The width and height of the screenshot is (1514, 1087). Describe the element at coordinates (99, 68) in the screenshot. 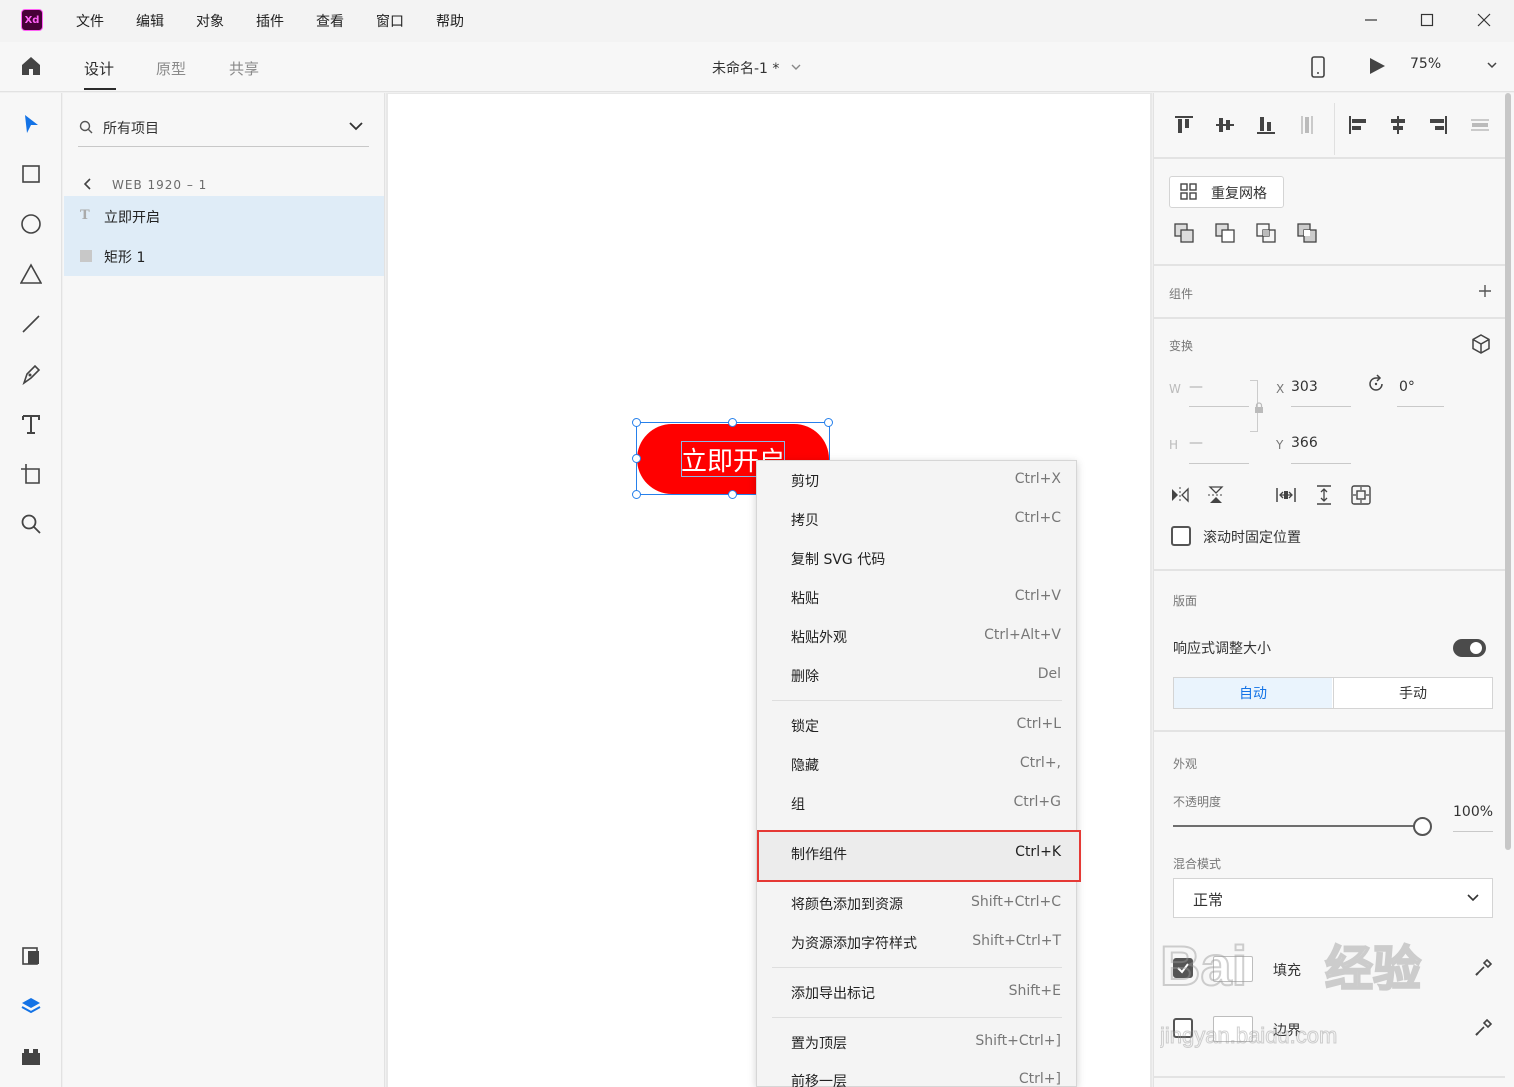

I see `tab-design: 设计` at that location.